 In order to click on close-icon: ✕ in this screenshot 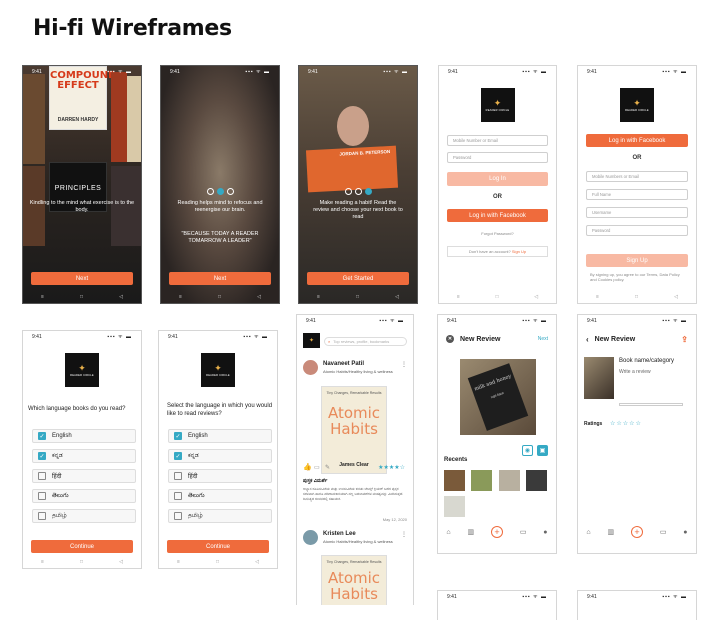, I will do `click(450, 339)`.